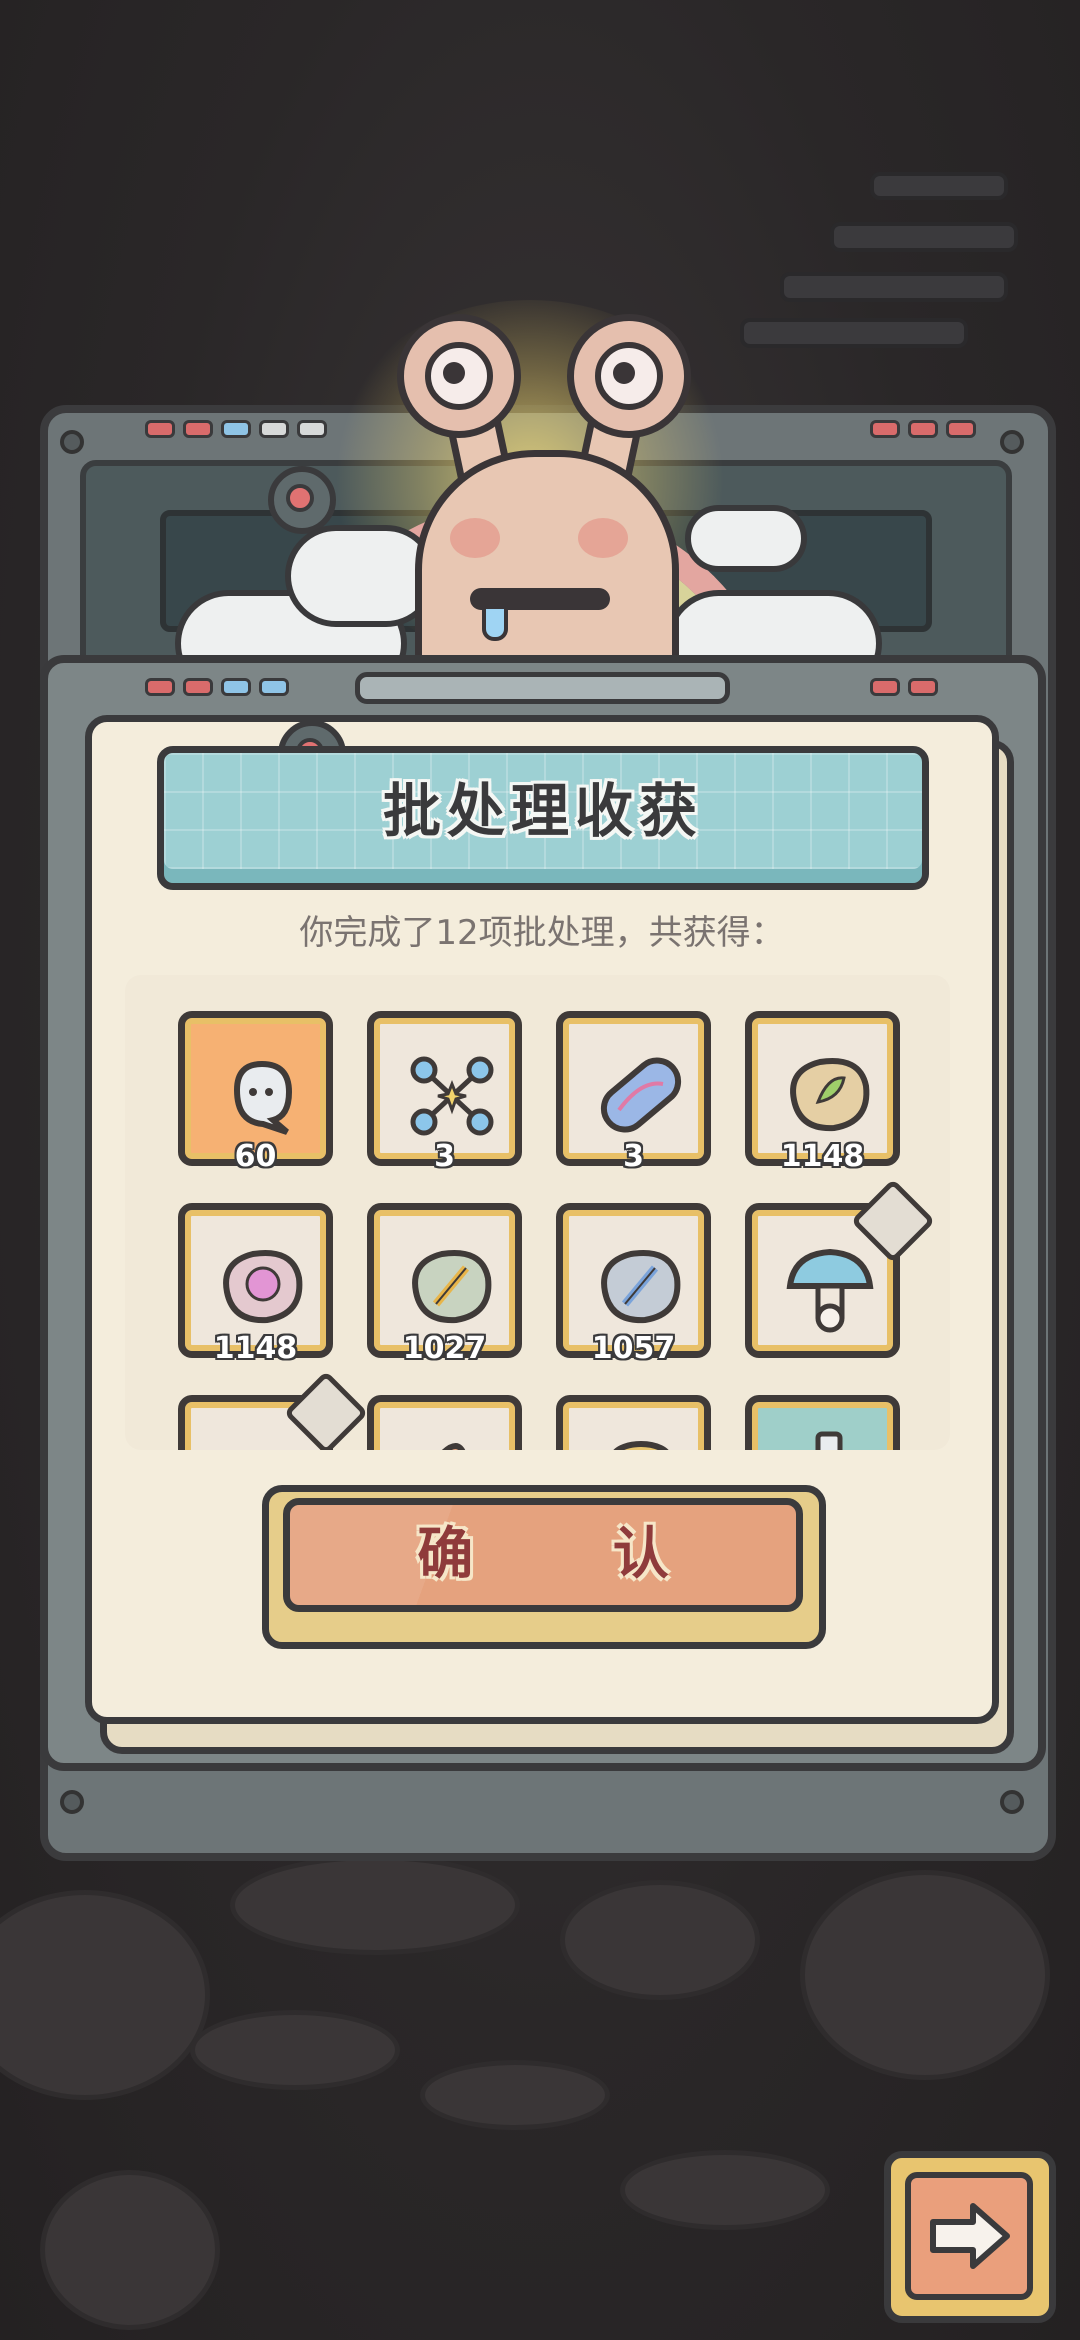 The height and width of the screenshot is (2340, 1080). I want to click on leaf-rune-stone-icon, so click(829, 1095).